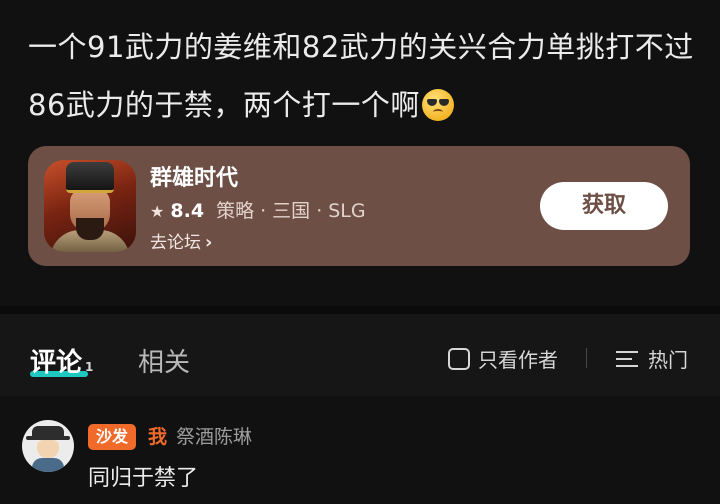 The image size is (720, 504). What do you see at coordinates (604, 206) in the screenshot?
I see `get-button: 获取` at bounding box center [604, 206].